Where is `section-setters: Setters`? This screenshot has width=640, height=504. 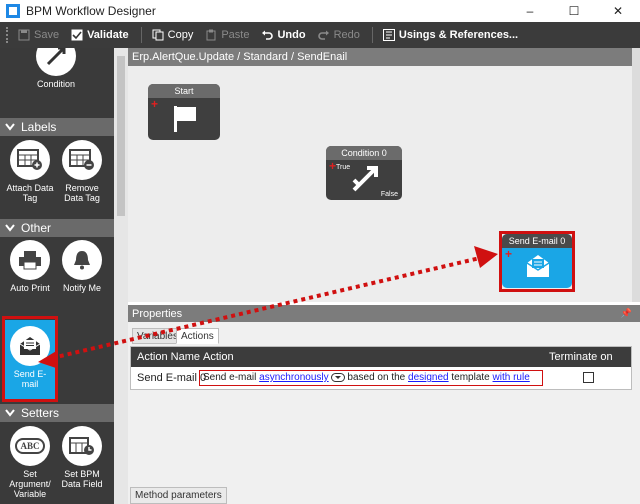
section-setters: Setters is located at coordinates (57, 413).